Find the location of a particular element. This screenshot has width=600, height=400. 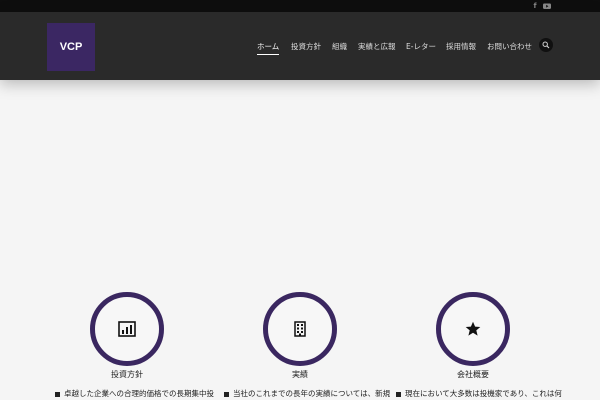

nav-item-investment-policy: 投資方針 is located at coordinates (306, 47).